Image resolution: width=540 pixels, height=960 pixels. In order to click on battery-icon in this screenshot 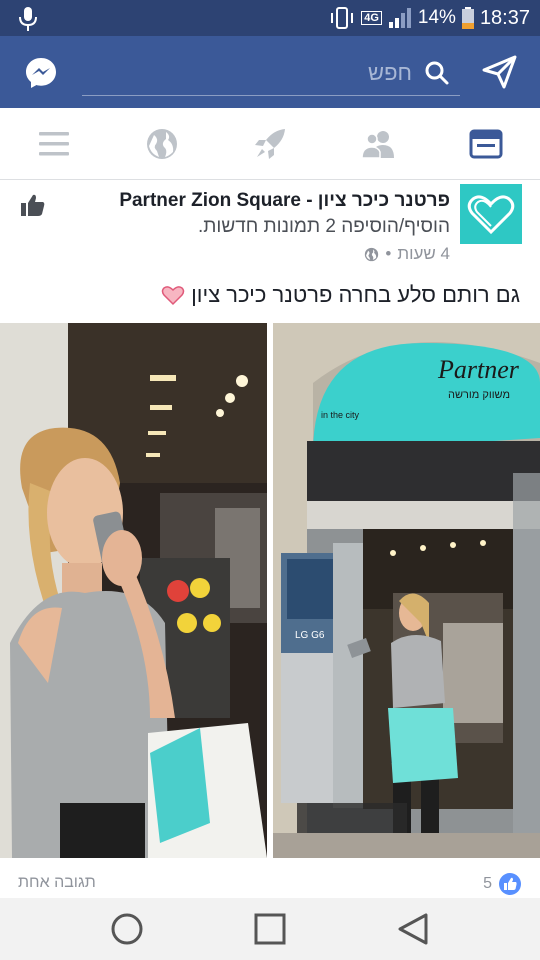, I will do `click(467, 18)`.